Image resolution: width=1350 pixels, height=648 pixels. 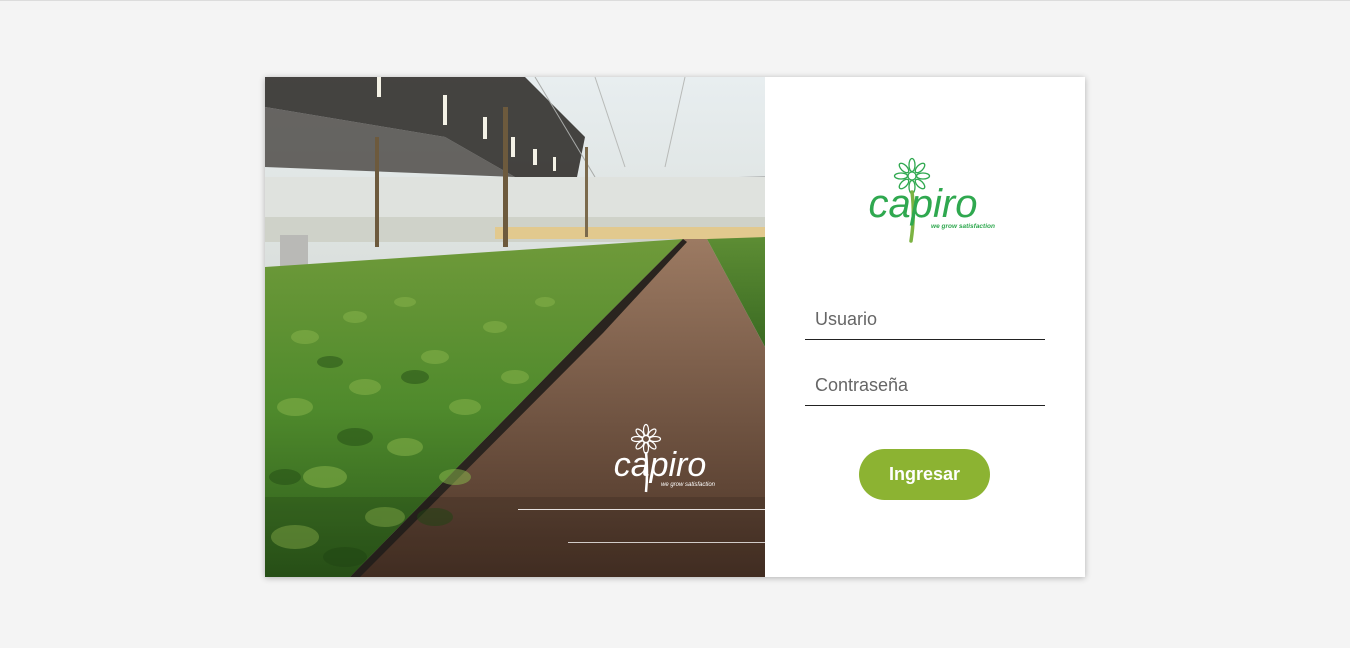 I want to click on photo-logo-text: capiro, so click(x=660, y=465).